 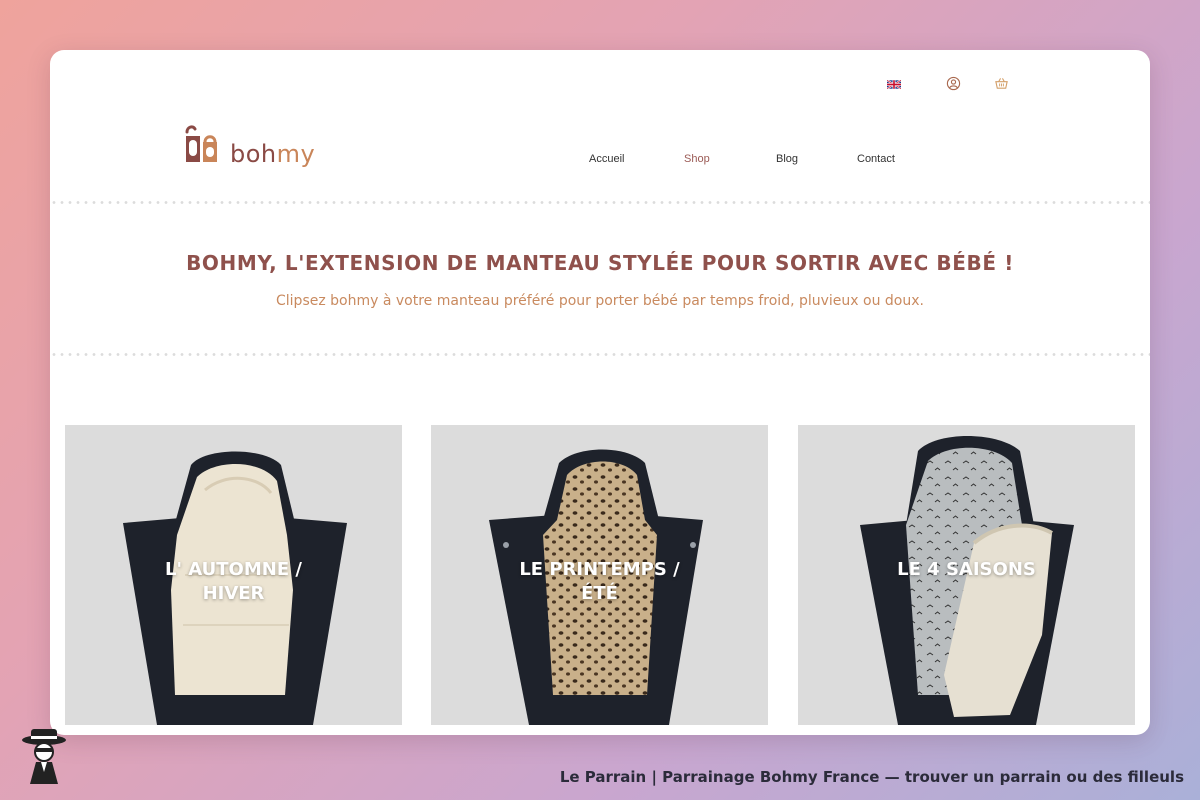 What do you see at coordinates (599, 582) in the screenshot?
I see `product-card-title: LE PRINTEMPS / ÉTÉ` at bounding box center [599, 582].